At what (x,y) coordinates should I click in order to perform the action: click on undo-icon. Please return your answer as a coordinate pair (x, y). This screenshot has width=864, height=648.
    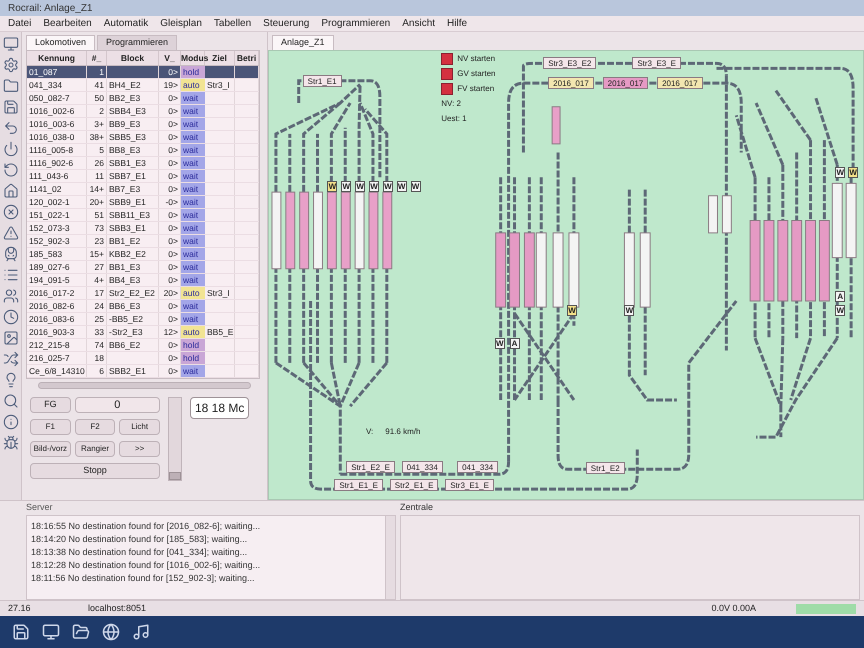
    Looking at the image, I should click on (10, 128).